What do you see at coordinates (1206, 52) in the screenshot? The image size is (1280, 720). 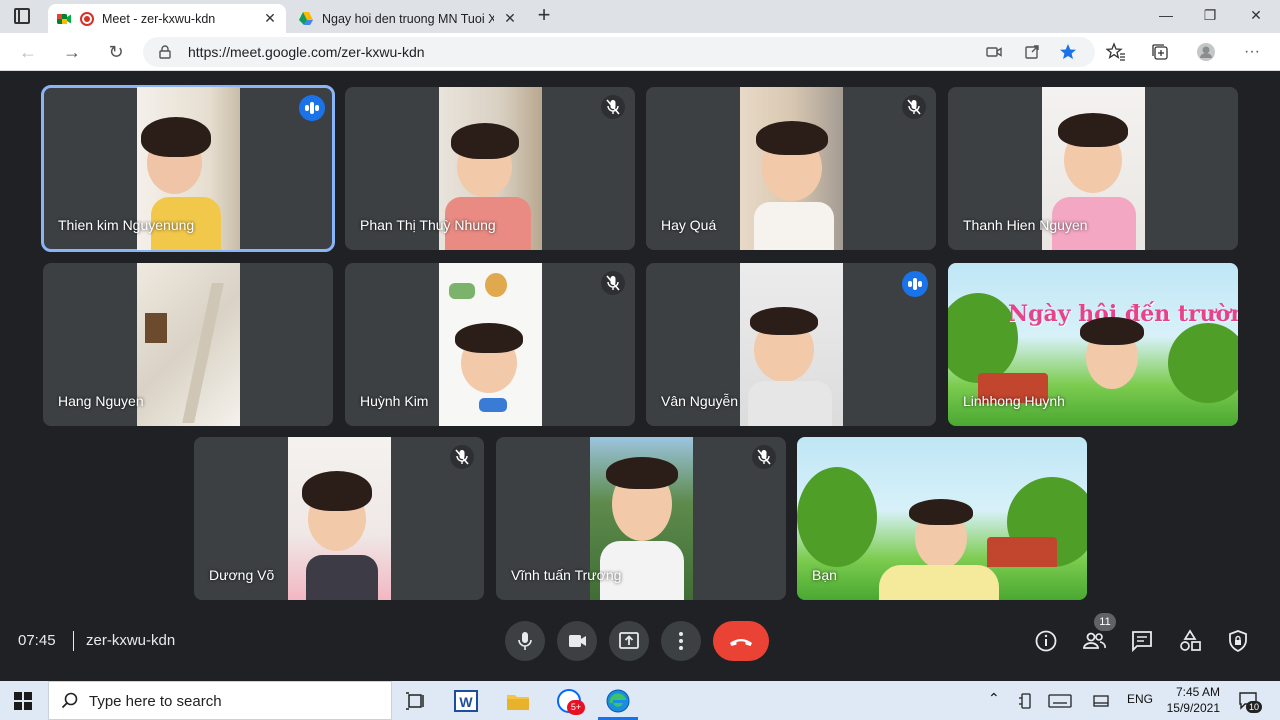 I see `profile-avatar-icon` at bounding box center [1206, 52].